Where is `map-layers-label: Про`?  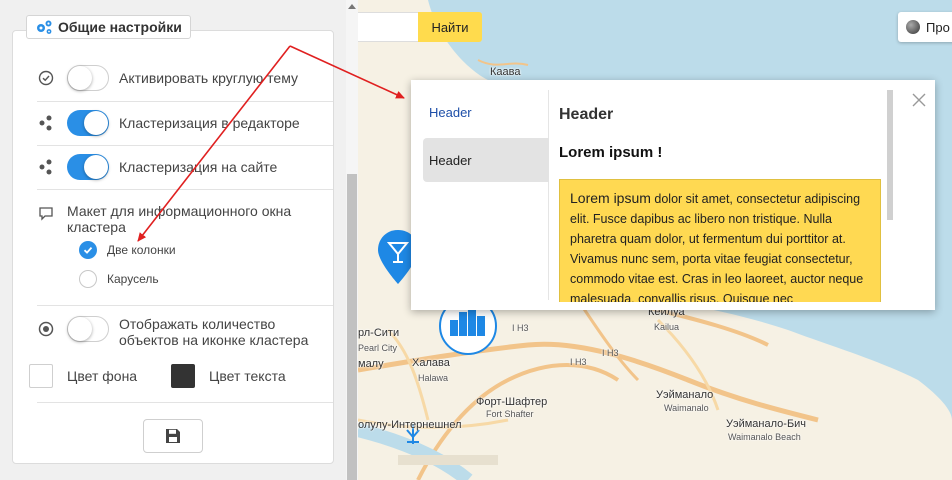
map-layers-label: Про is located at coordinates (938, 27).